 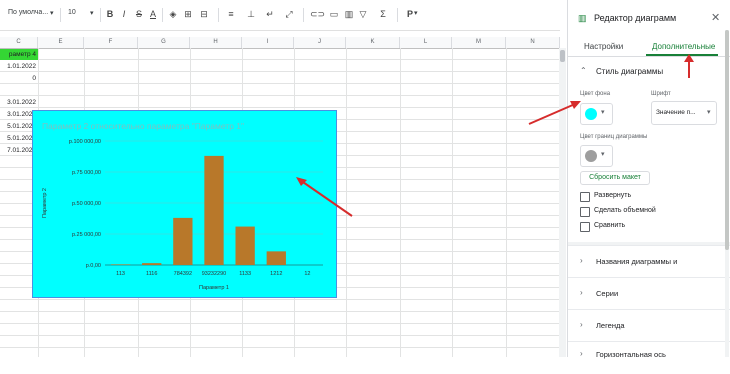 I want to click on valign-icon: ⊥, so click(x=251, y=14).